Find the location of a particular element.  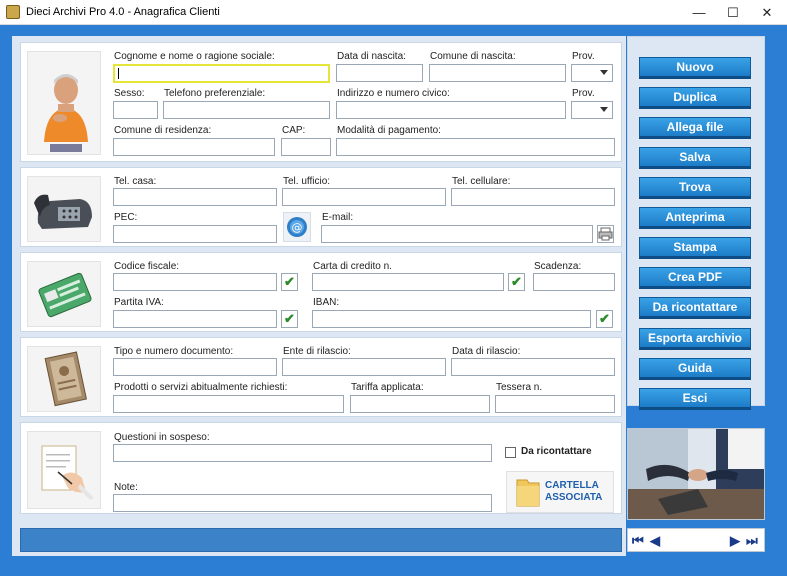

documento-input is located at coordinates (195, 367).